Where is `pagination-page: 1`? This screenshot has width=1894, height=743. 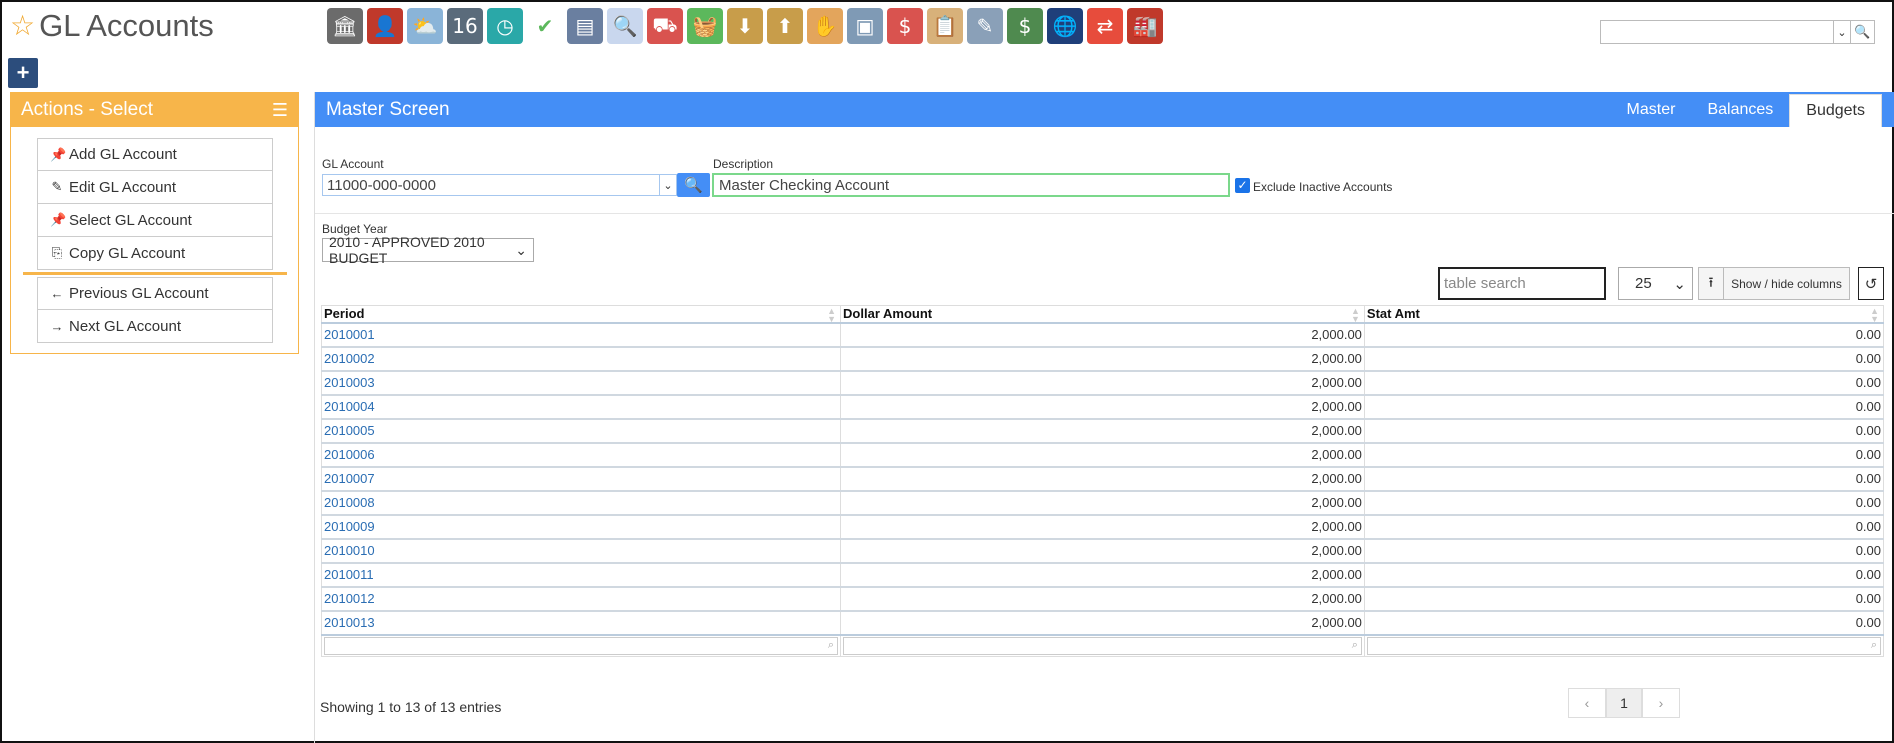 pagination-page: 1 is located at coordinates (1624, 703).